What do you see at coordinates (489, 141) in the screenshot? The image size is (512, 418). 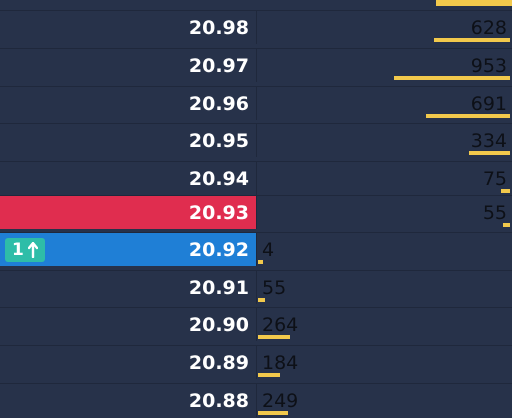 I see `ask-size: 334` at bounding box center [489, 141].